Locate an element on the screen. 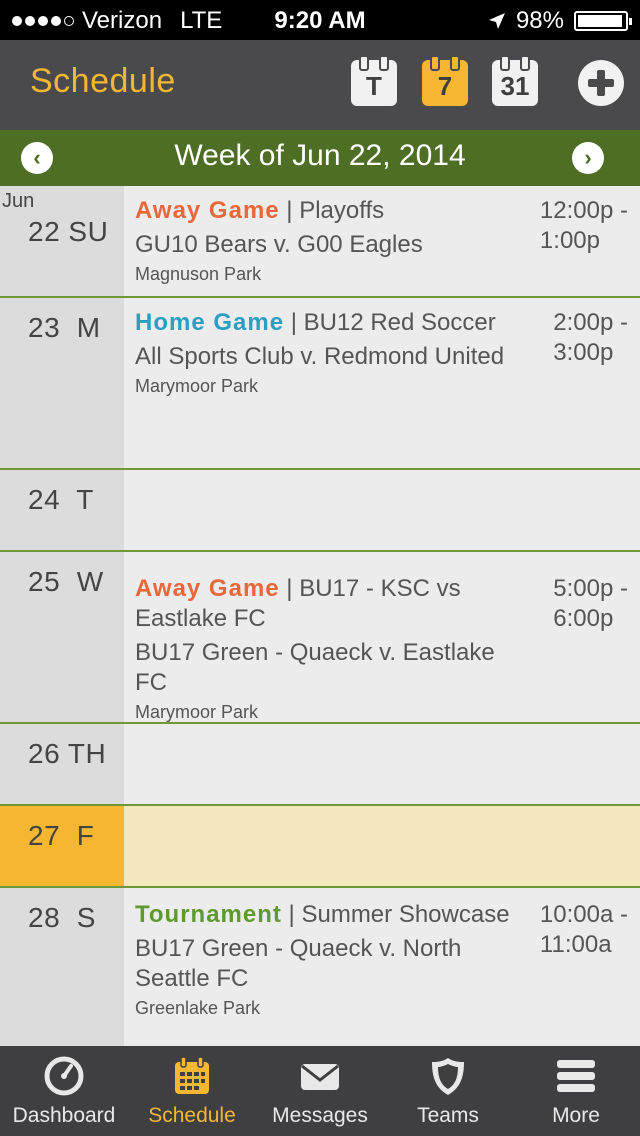 Image resolution: width=640 pixels, height=1136 pixels. event-time: 2:00p - 3:00p is located at coordinates (590, 337).